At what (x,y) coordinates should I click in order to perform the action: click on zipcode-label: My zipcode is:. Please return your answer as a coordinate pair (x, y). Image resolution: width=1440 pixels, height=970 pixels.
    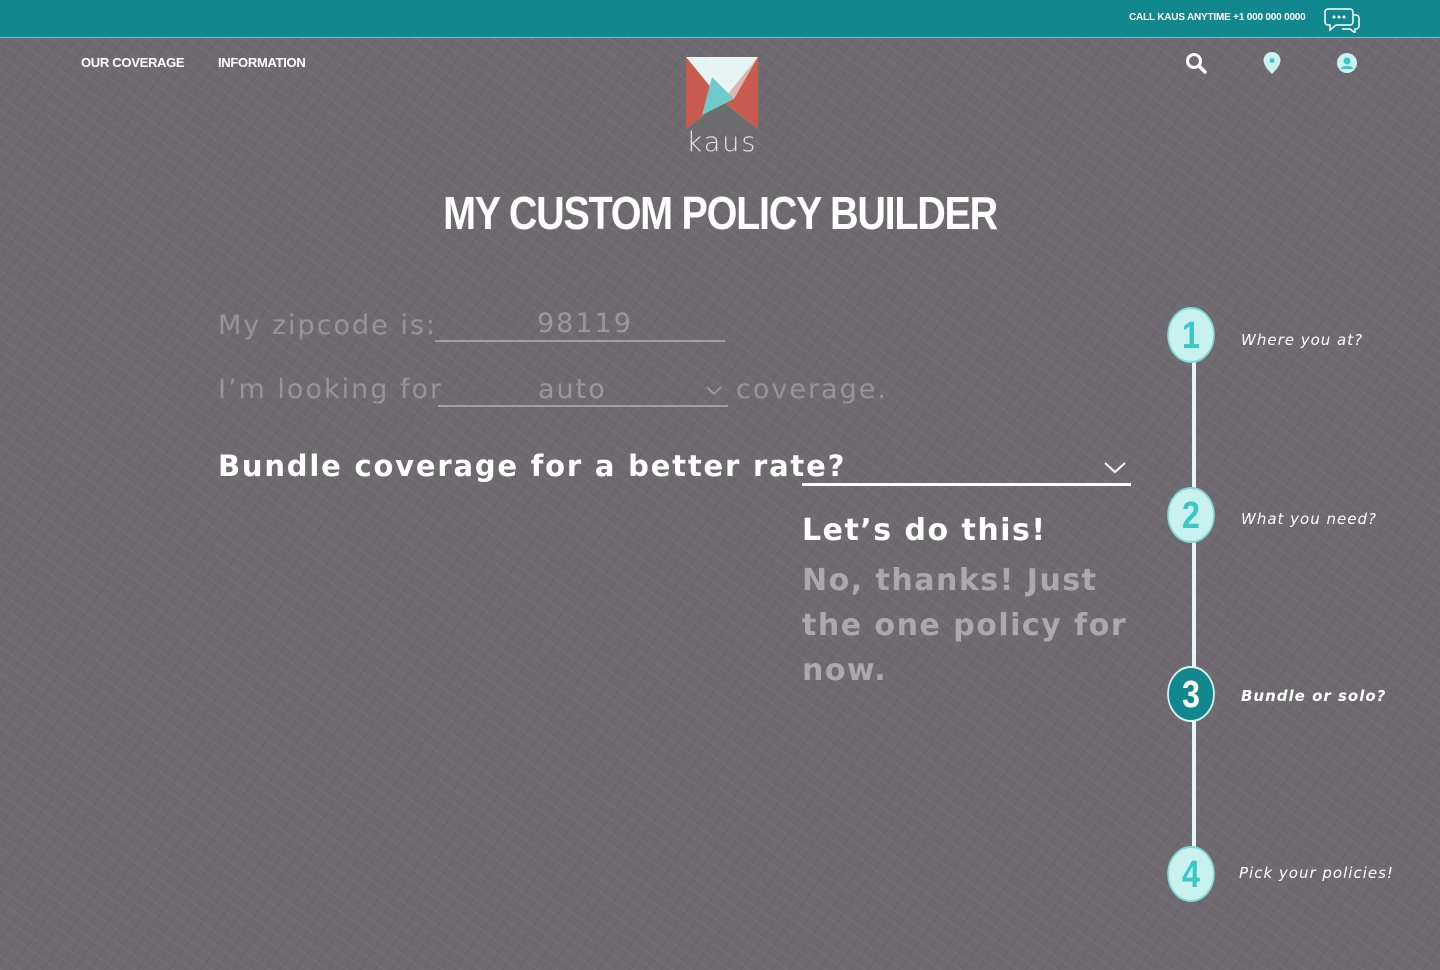
    Looking at the image, I should click on (328, 325).